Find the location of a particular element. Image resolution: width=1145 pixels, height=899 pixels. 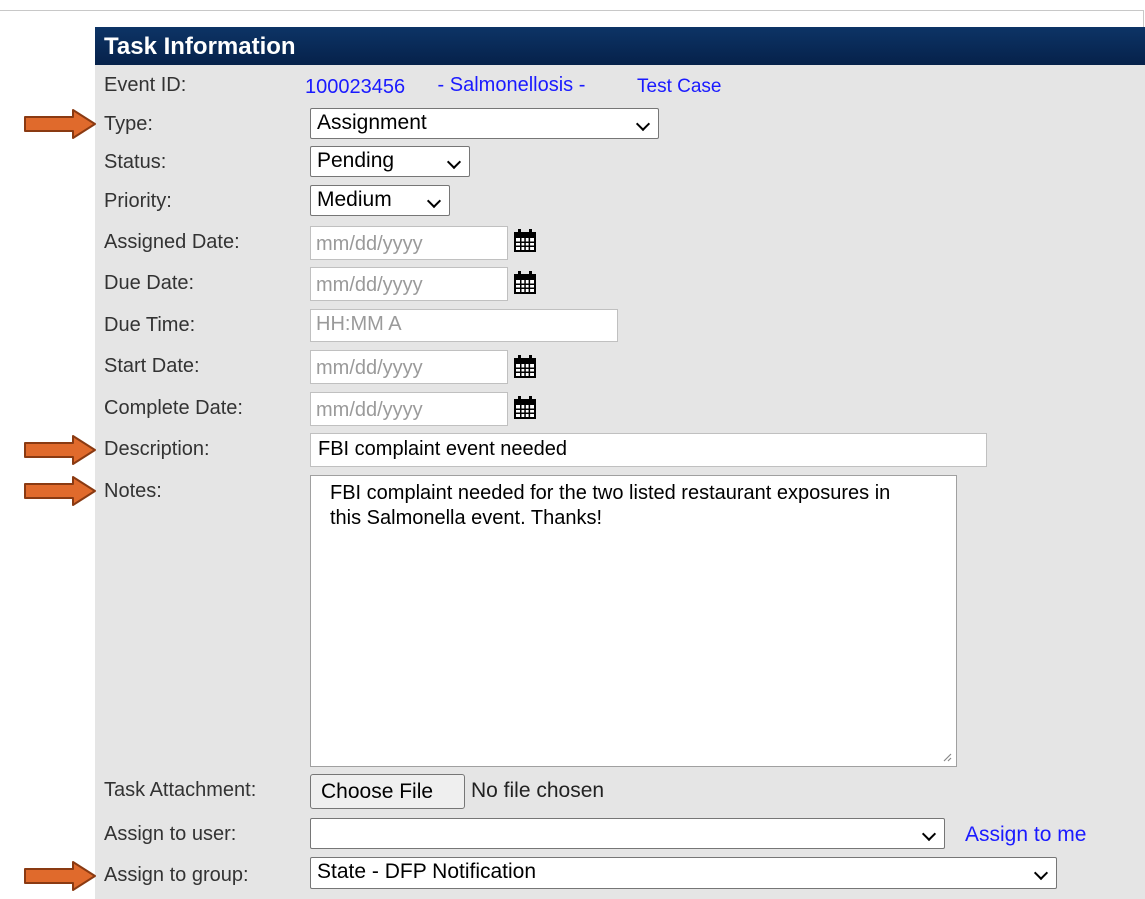

file-status: No file chosen is located at coordinates (538, 790).